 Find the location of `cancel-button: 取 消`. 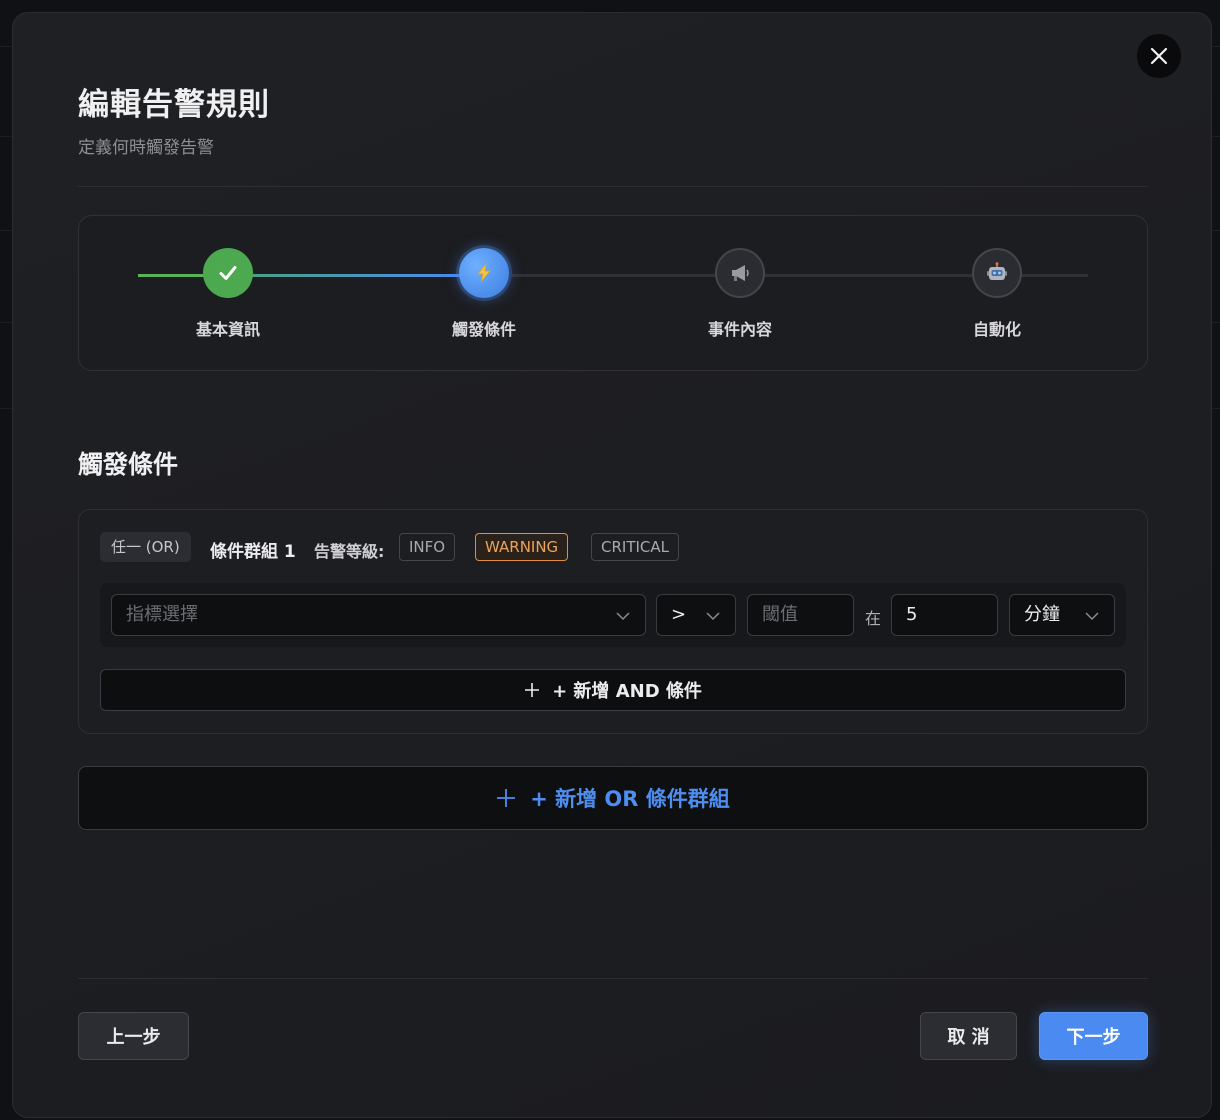

cancel-button: 取 消 is located at coordinates (968, 1036).